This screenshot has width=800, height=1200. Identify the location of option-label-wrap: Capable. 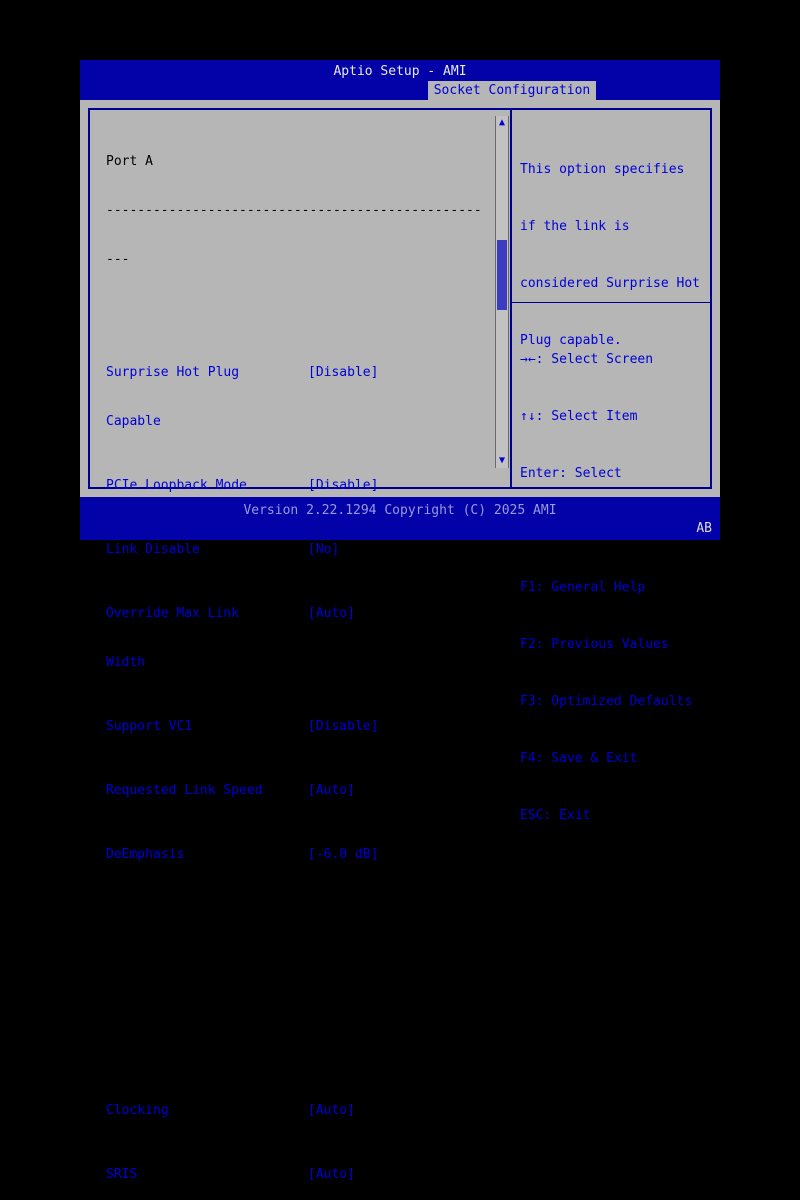
(133, 421).